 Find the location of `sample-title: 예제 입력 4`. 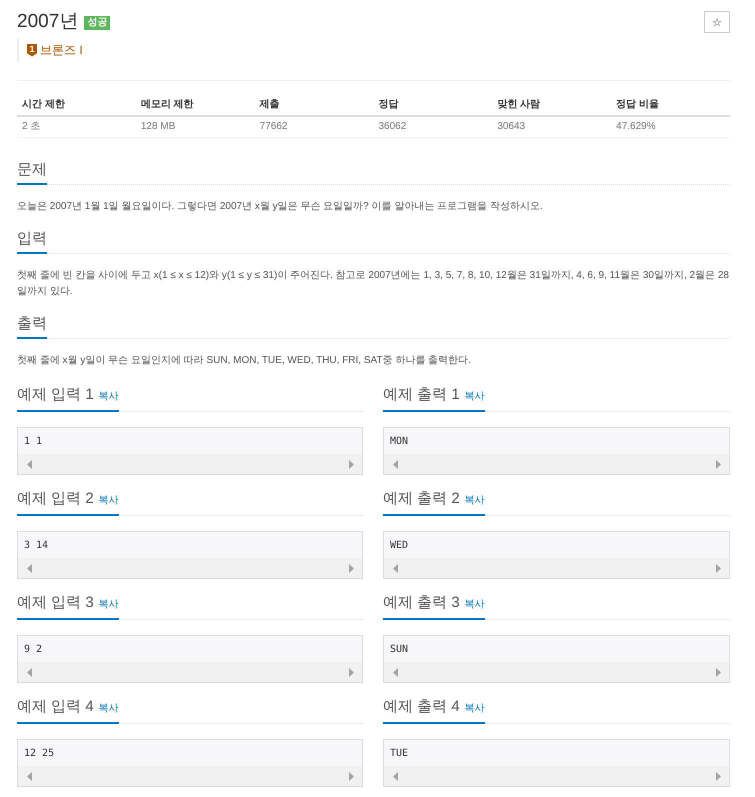

sample-title: 예제 입력 4 is located at coordinates (55, 707).